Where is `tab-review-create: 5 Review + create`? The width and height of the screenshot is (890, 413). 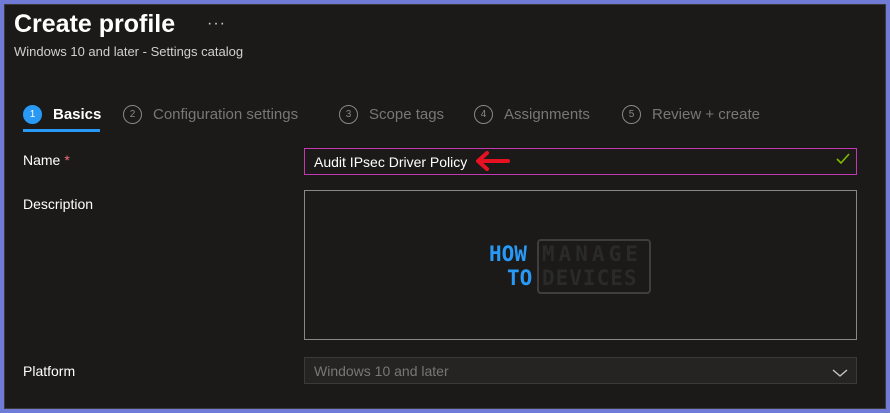
tab-review-create: 5 Review + create is located at coordinates (691, 114).